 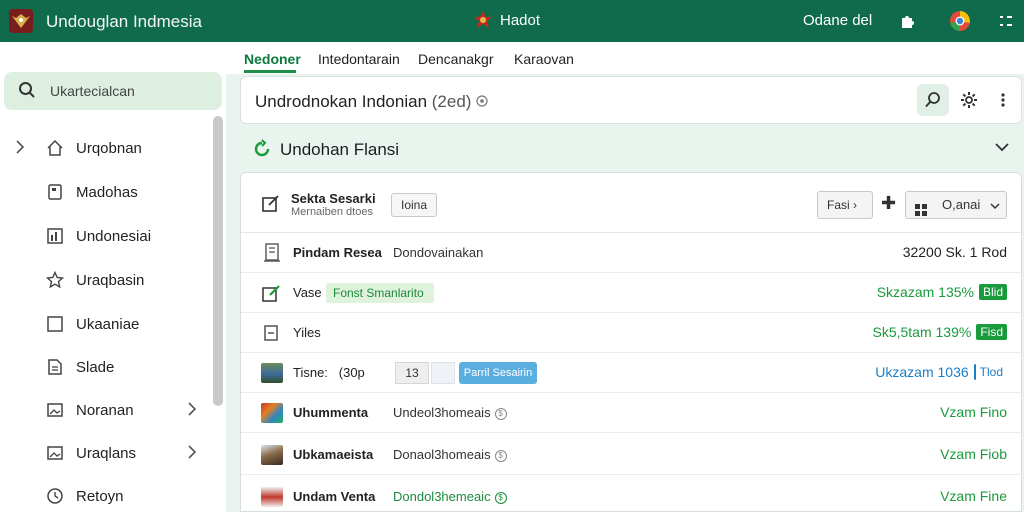 I want to click on file-icon, so click(x=55, y=367).